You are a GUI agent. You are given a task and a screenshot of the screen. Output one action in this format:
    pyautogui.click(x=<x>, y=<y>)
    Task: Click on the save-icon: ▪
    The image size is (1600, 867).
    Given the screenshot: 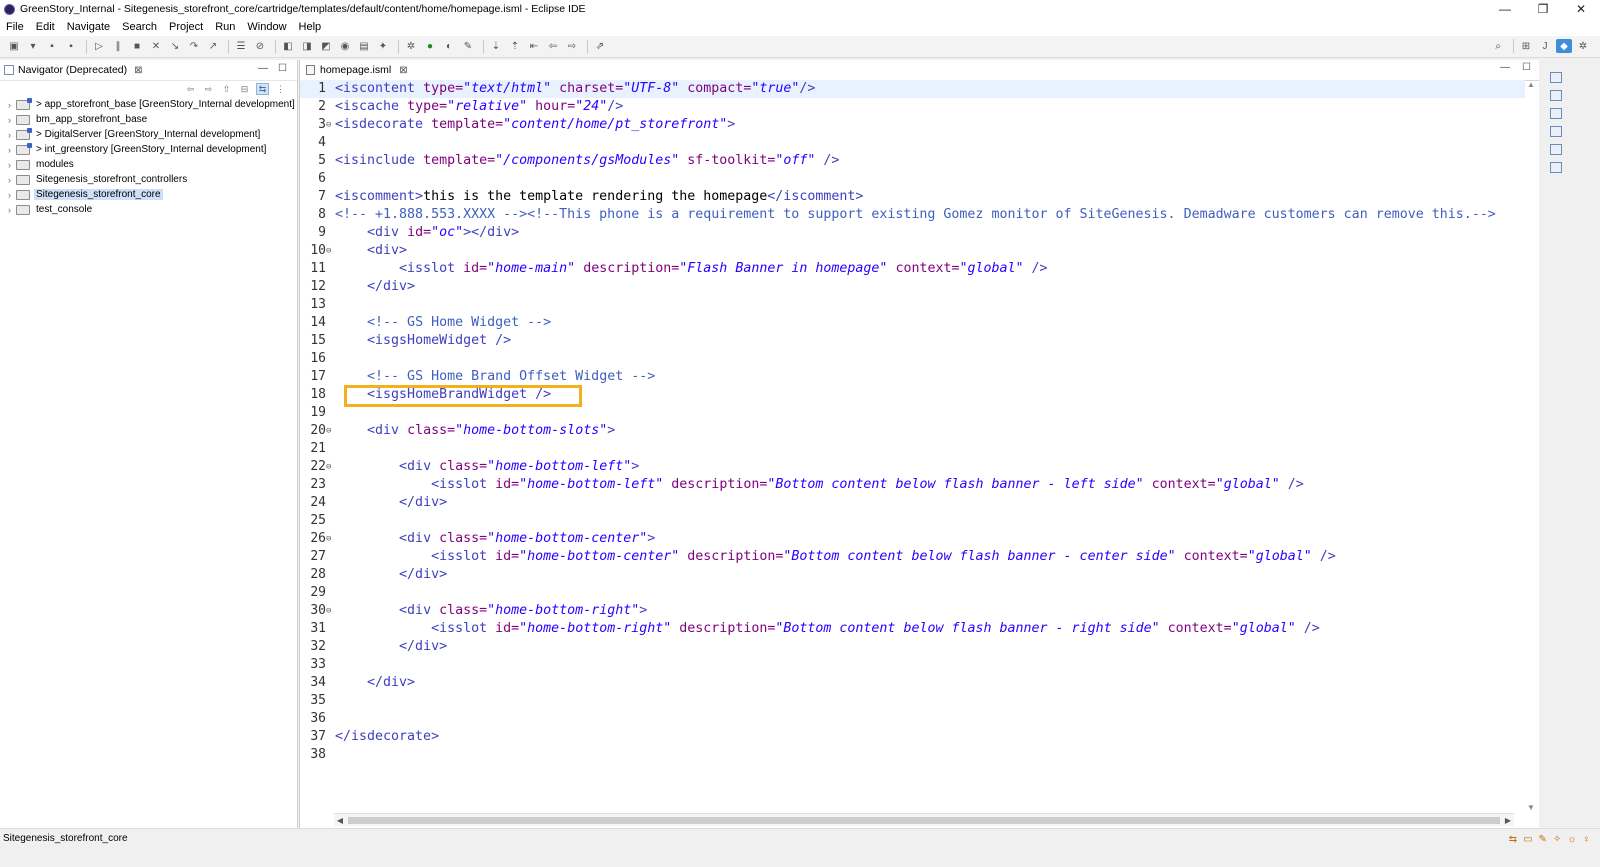 What is the action you would take?
    pyautogui.click(x=52, y=47)
    